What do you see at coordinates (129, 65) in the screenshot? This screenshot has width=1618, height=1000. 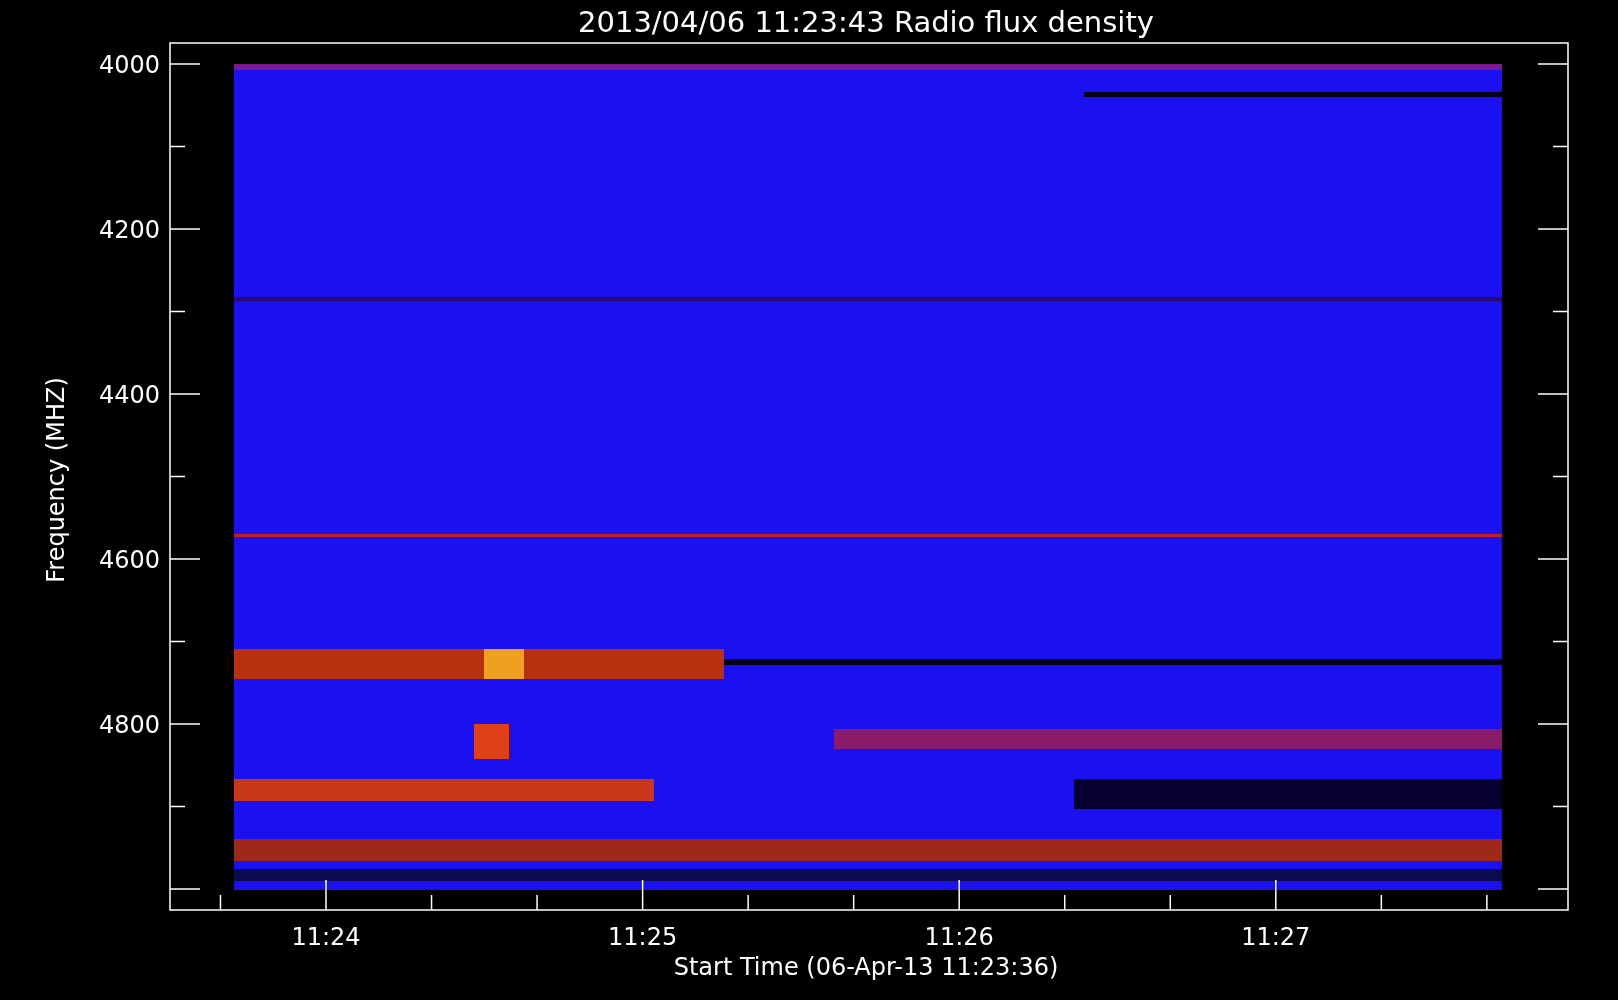 I see `axis-tick-label: 4000` at bounding box center [129, 65].